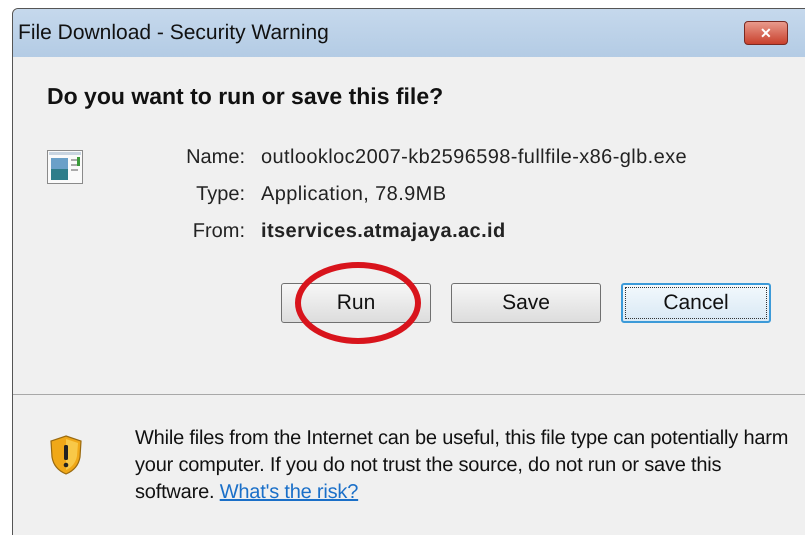 This screenshot has height=535, width=805. I want to click on shield-warning-icon, so click(66, 455).